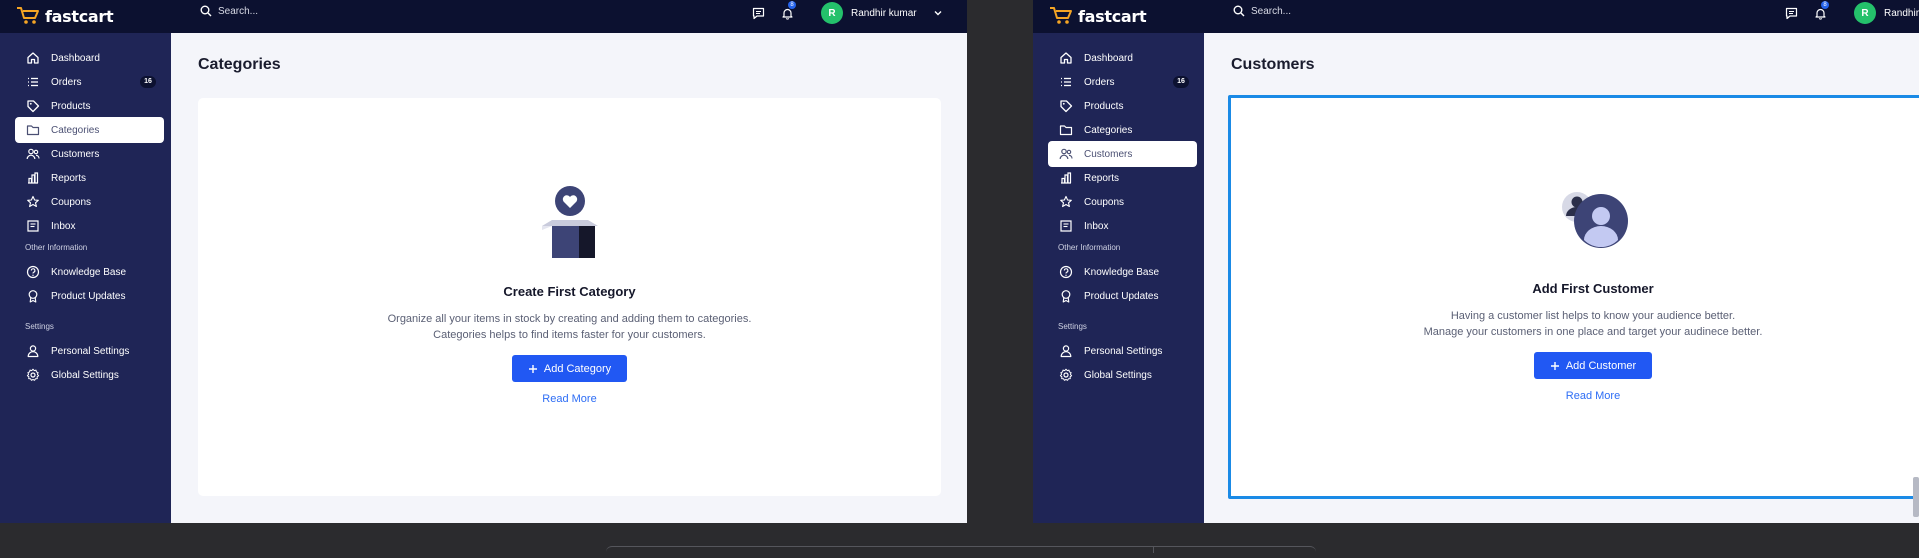 This screenshot has width=1919, height=558. What do you see at coordinates (1066, 154) in the screenshot?
I see `users-icon` at bounding box center [1066, 154].